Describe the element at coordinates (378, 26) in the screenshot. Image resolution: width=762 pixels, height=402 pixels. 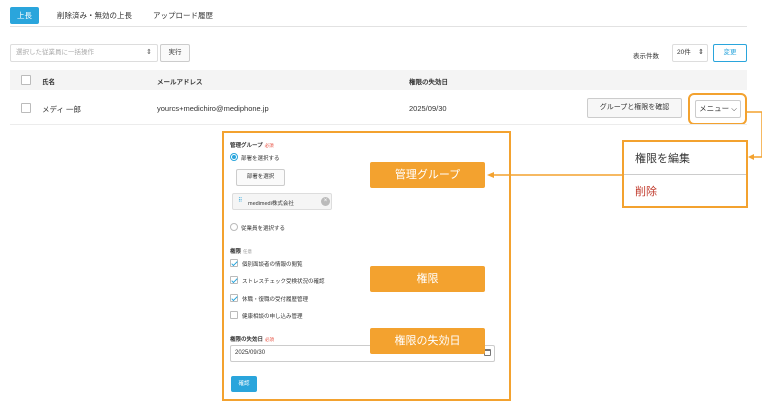
I see `tab-divider` at that location.